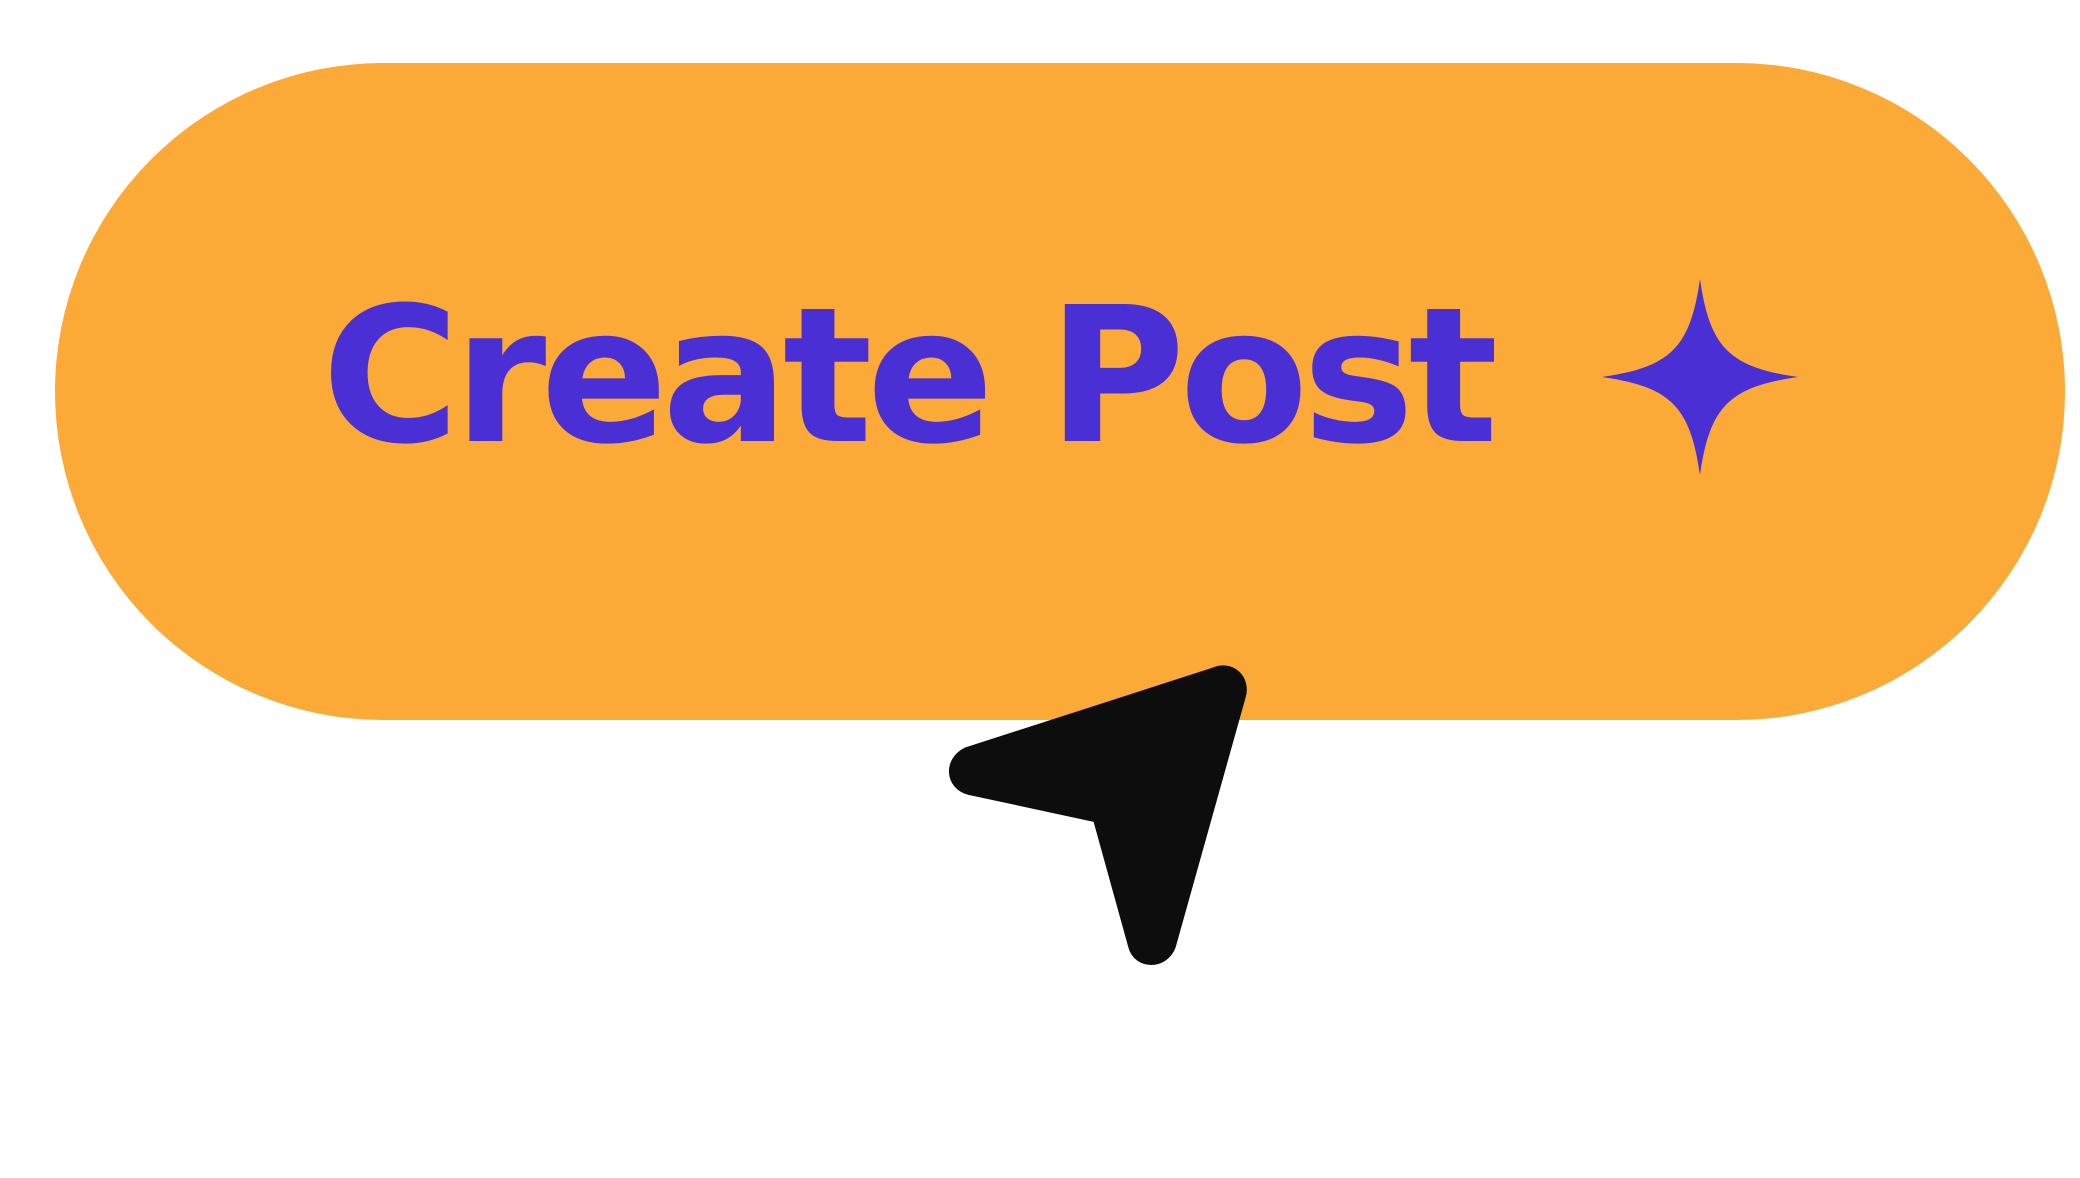 The width and height of the screenshot is (2080, 1178). I want to click on sparkle-icon, so click(1700, 376).